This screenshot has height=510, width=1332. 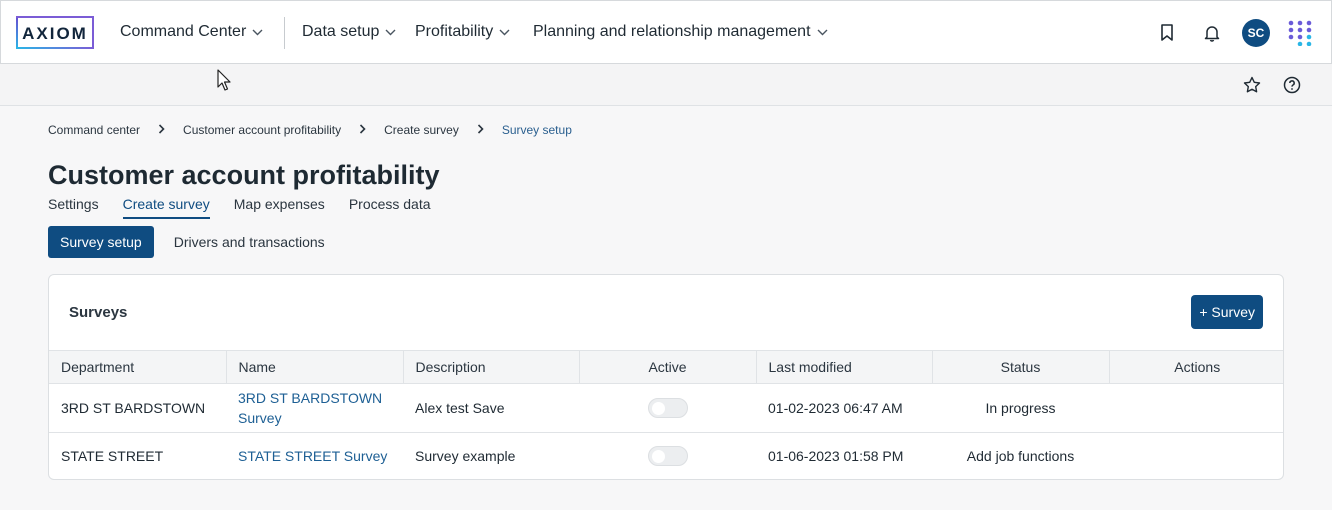 I want to click on cell-description: Alex test Save, so click(x=491, y=408).